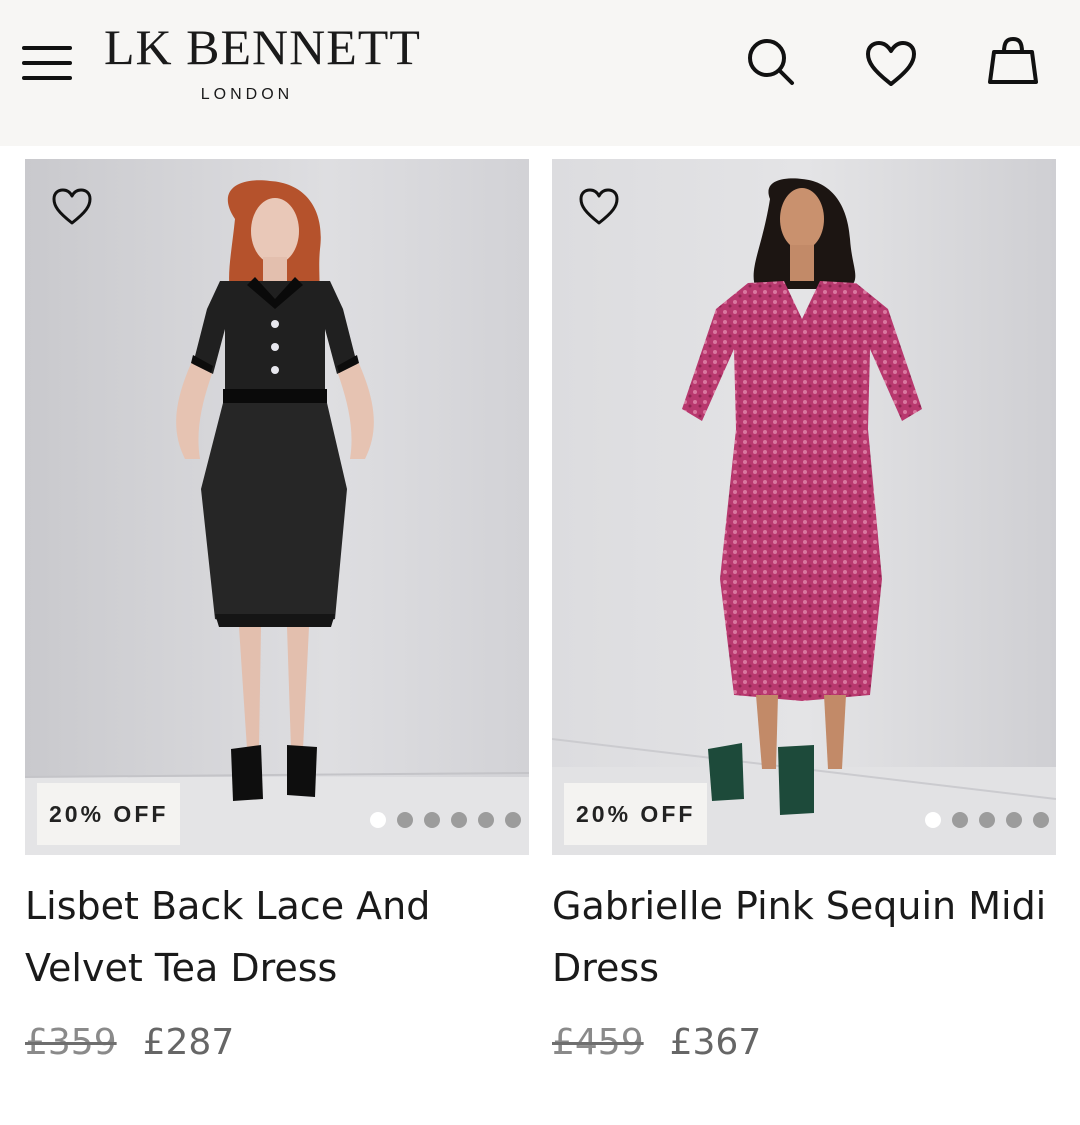 This screenshot has width=1080, height=1125. Describe the element at coordinates (540, 73) in the screenshot. I see `site-header: LK BENNETT LONDON` at that location.